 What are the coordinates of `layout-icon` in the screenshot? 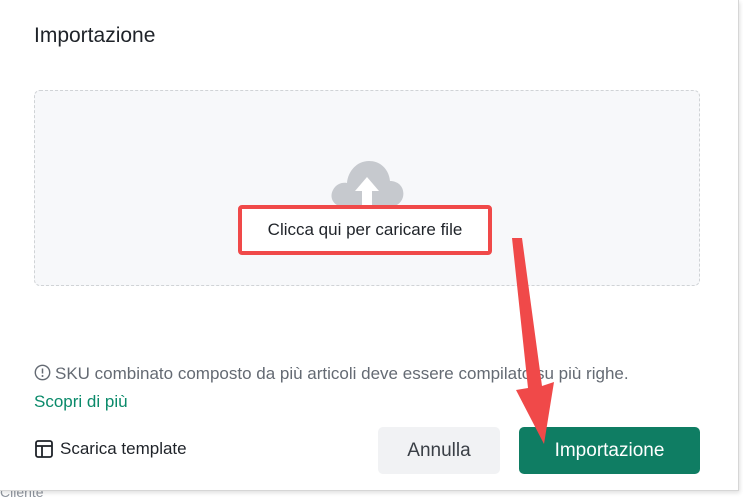 It's located at (44, 449).